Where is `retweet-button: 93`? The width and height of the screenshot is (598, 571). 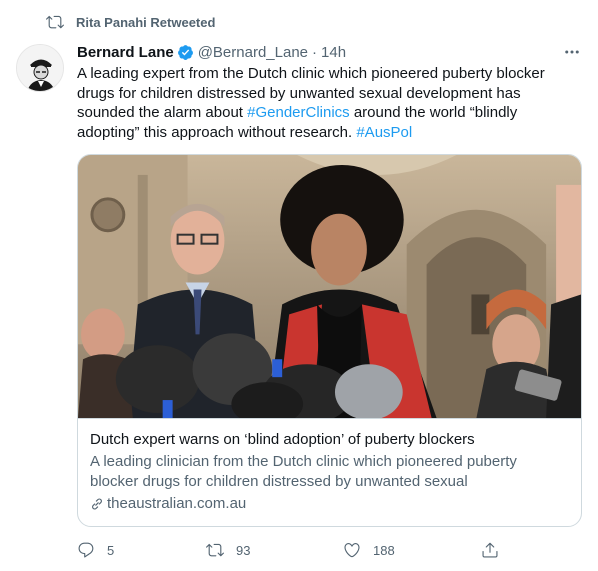 retweet-button: 93 is located at coordinates (228, 550).